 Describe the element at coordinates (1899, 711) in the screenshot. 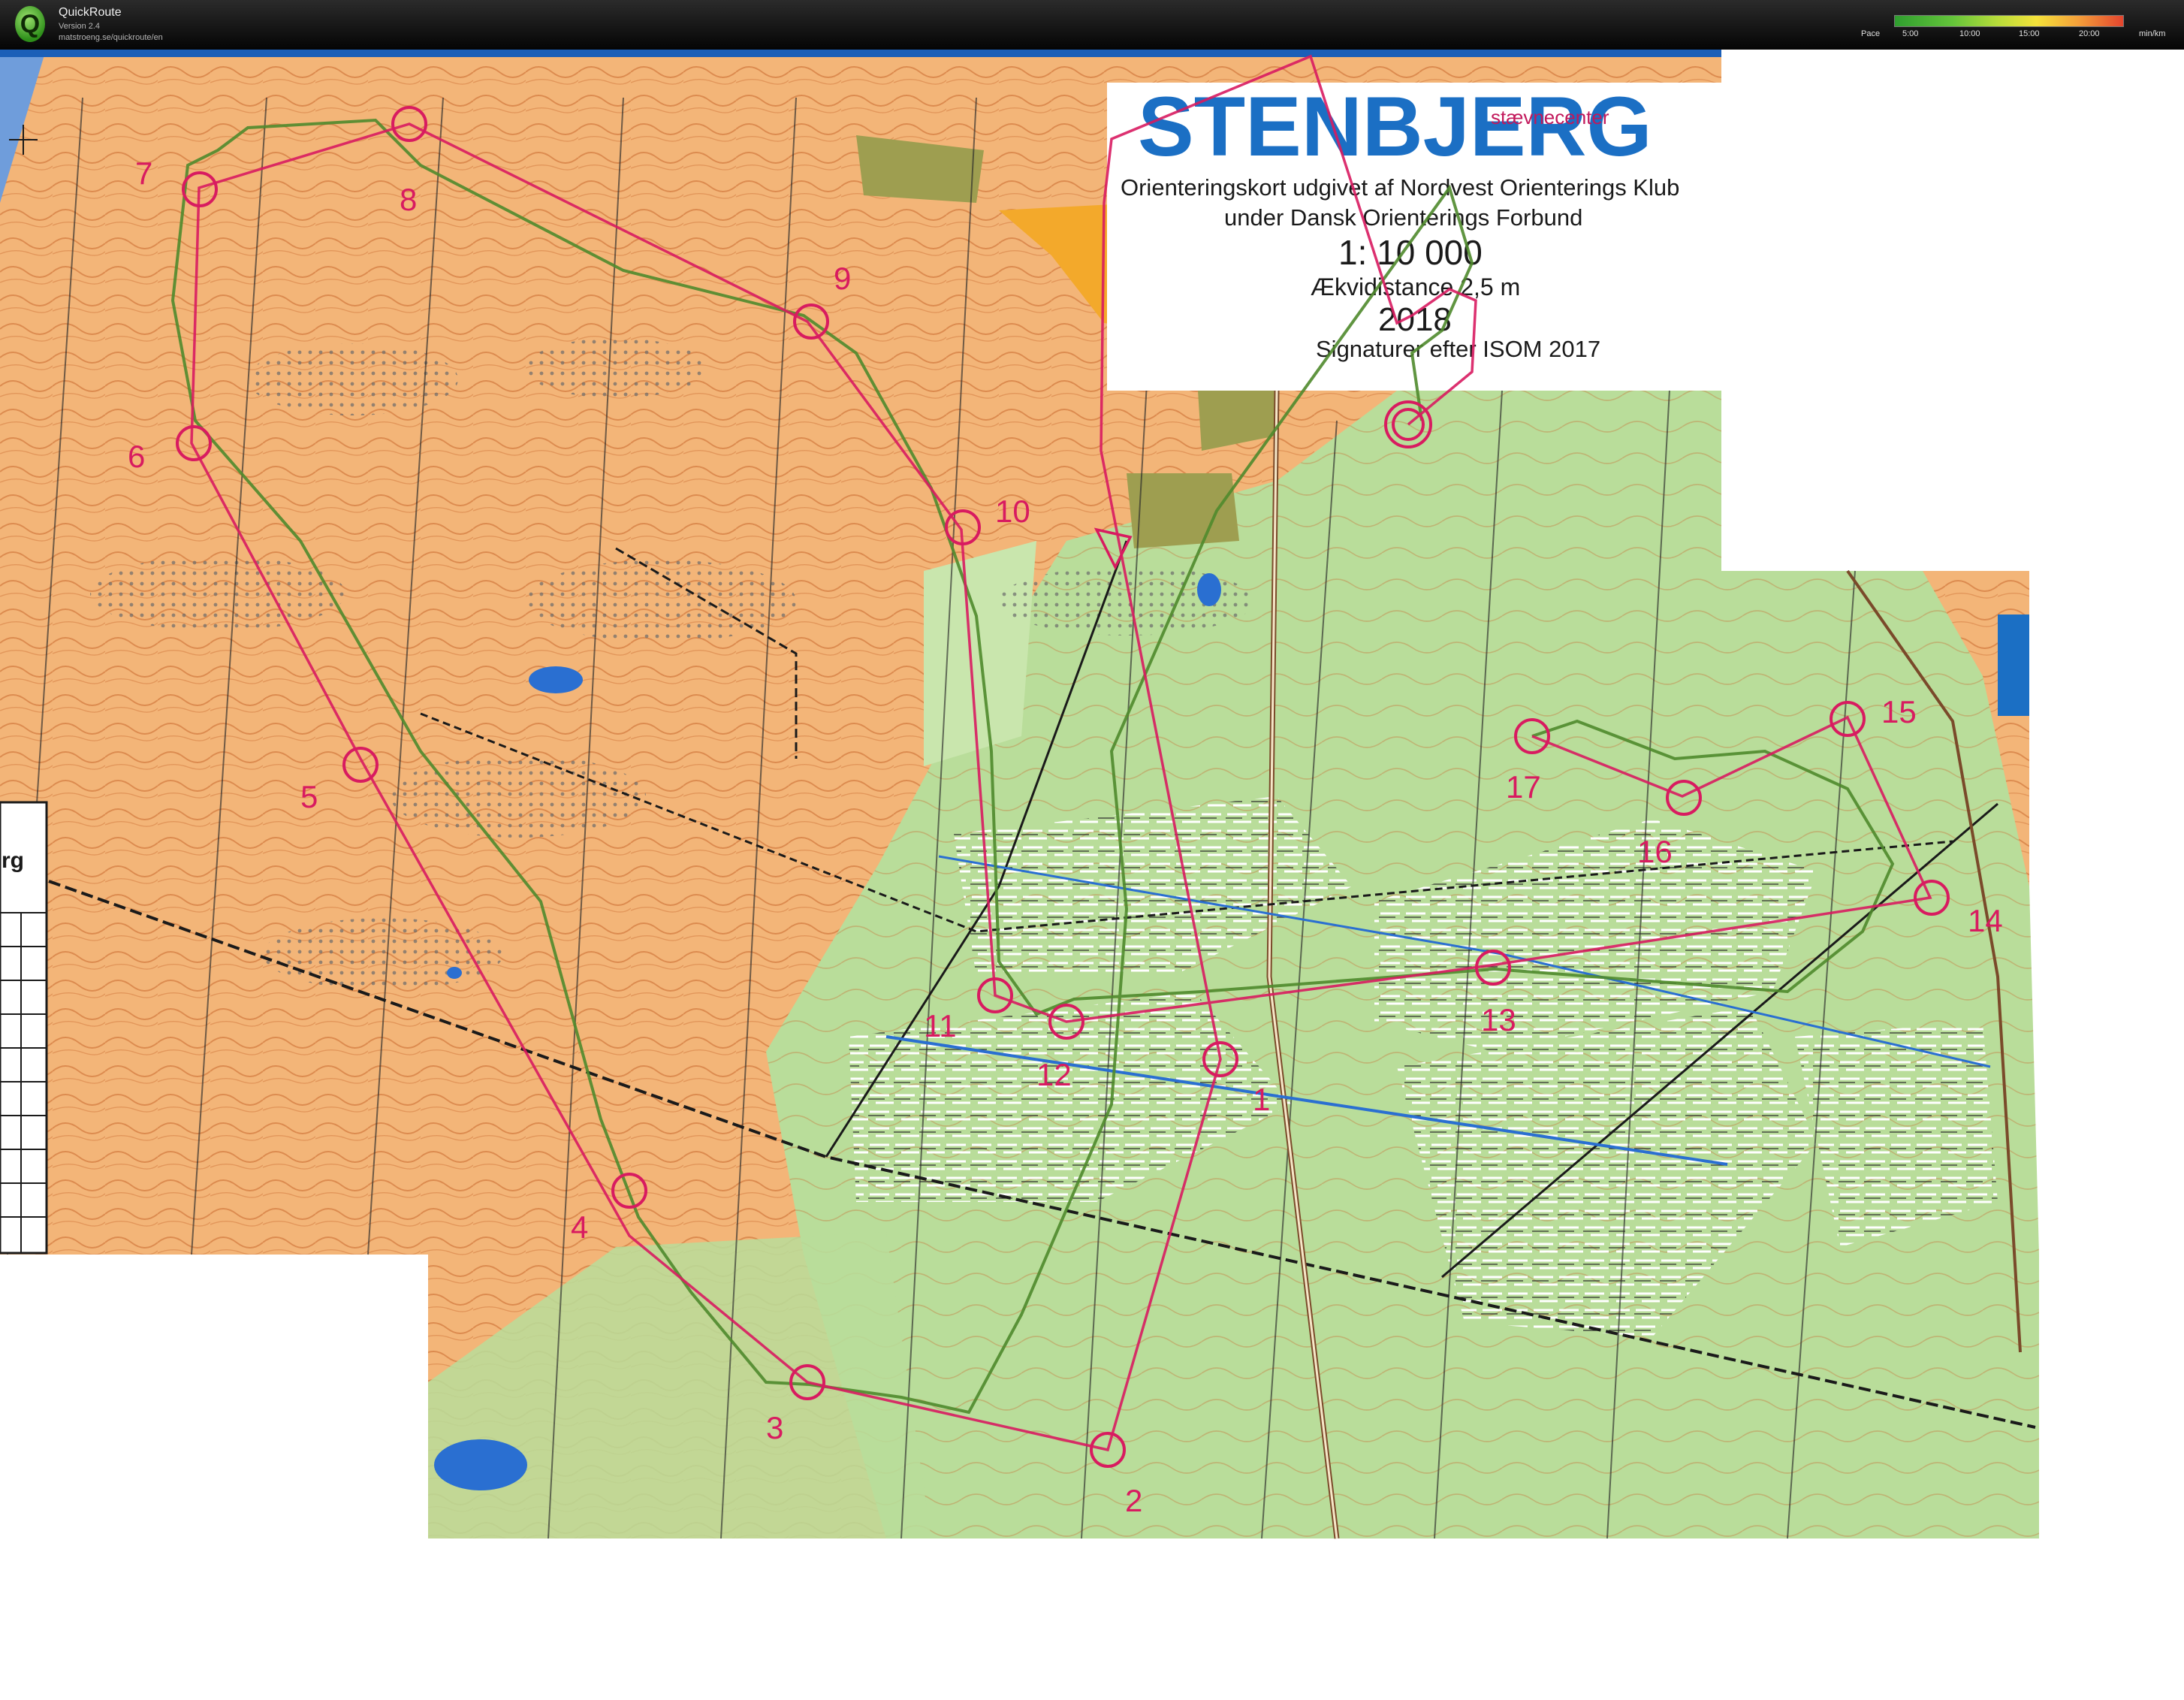

I see `control-label-15: 15` at that location.